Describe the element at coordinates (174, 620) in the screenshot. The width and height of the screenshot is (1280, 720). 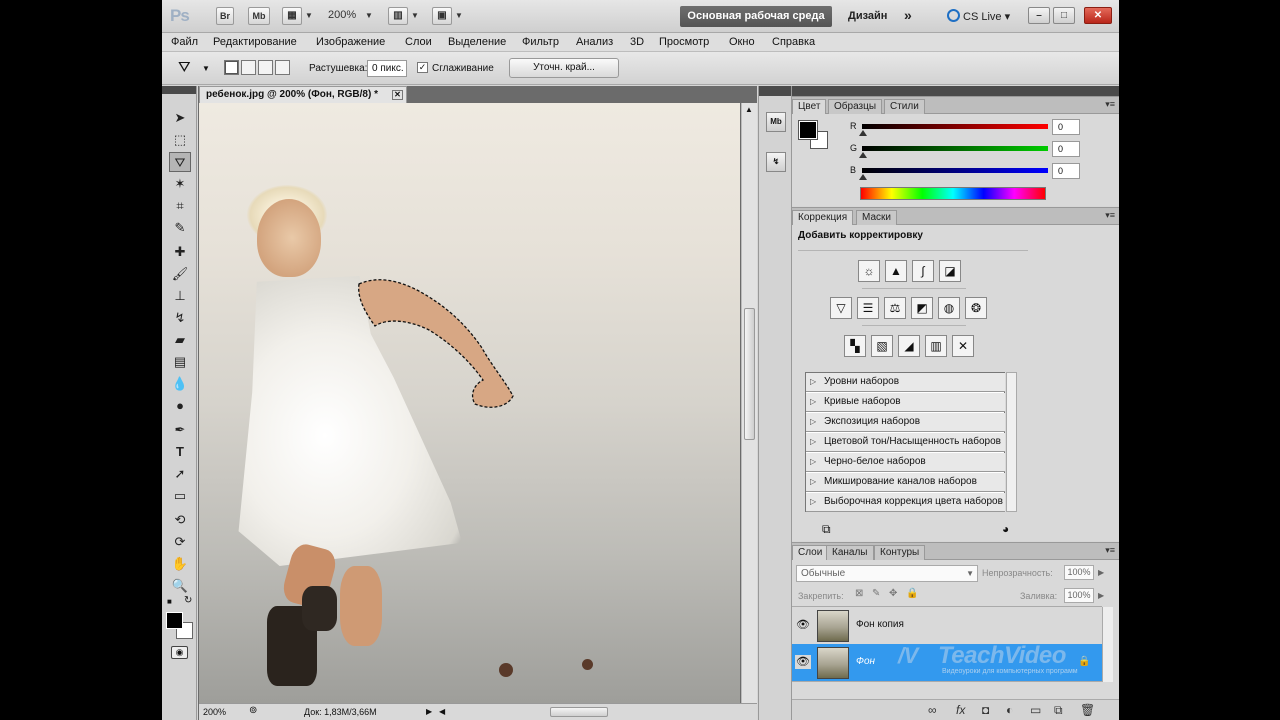
I see `foreground-color-swatch` at that location.